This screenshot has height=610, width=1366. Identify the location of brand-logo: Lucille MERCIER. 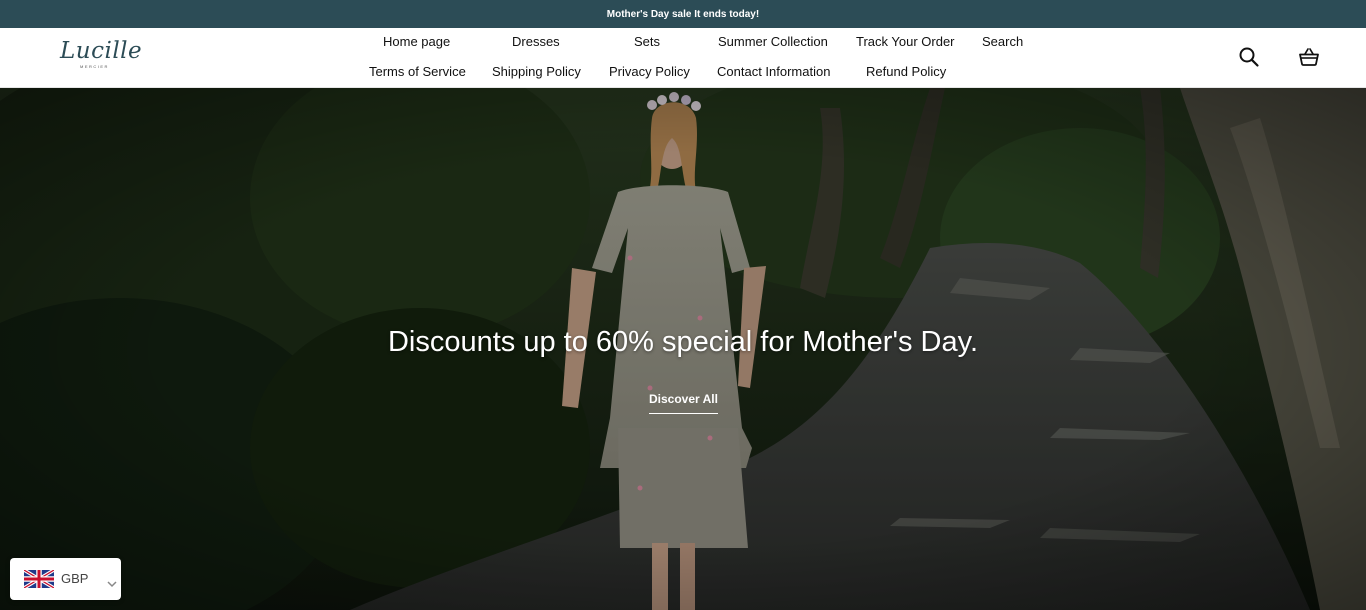
(105, 56).